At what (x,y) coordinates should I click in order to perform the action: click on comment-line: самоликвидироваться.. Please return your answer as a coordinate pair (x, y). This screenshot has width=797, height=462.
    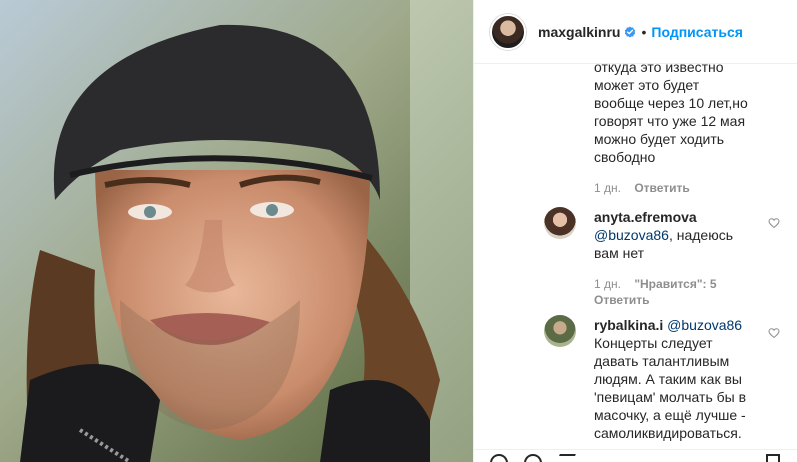
    Looking at the image, I should click on (668, 433).